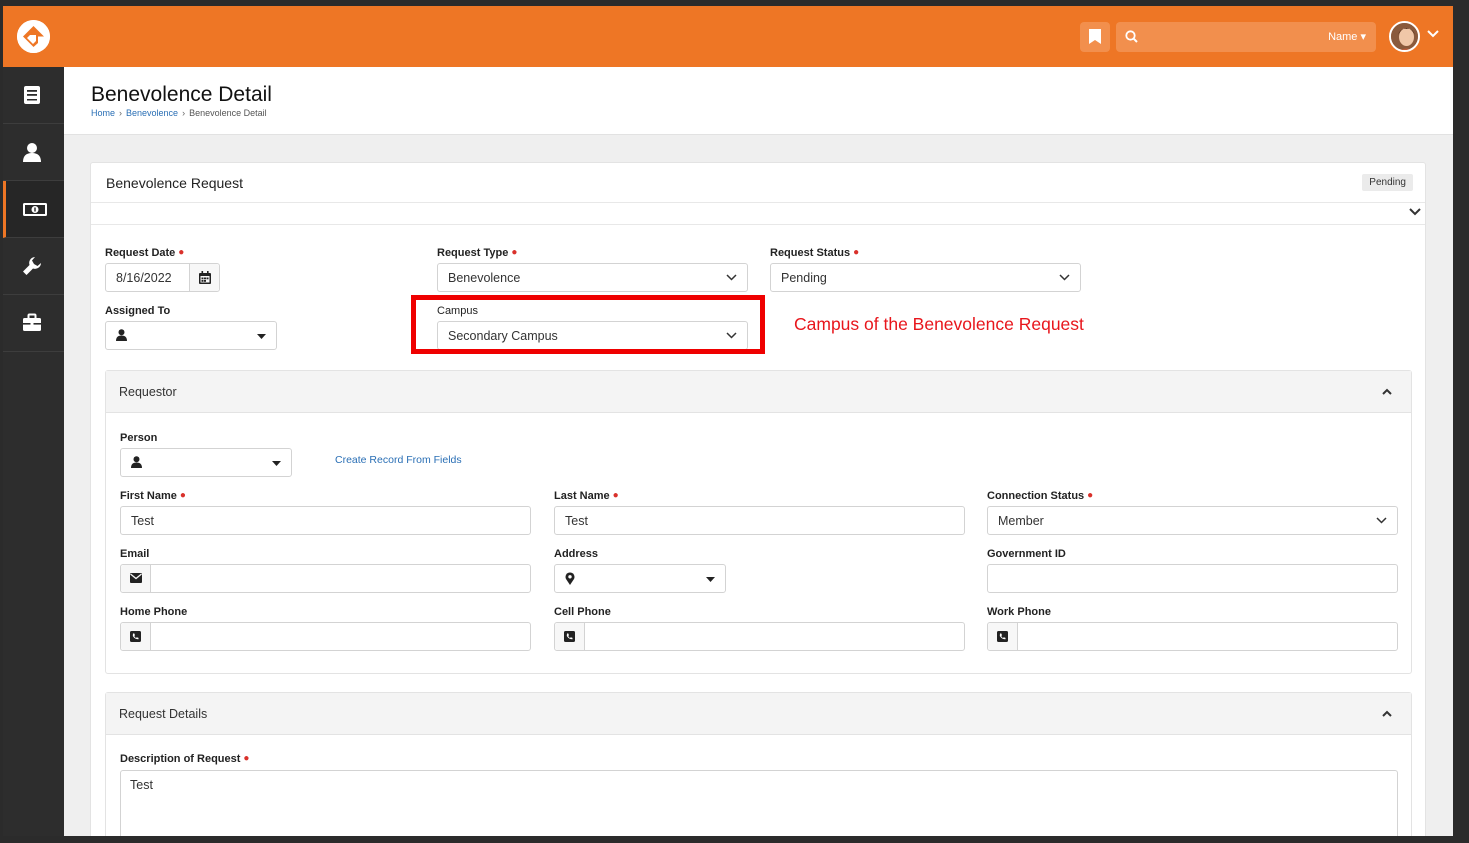 Image resolution: width=1469 pixels, height=843 pixels. I want to click on last-name-label: Last Name ●, so click(586, 496).